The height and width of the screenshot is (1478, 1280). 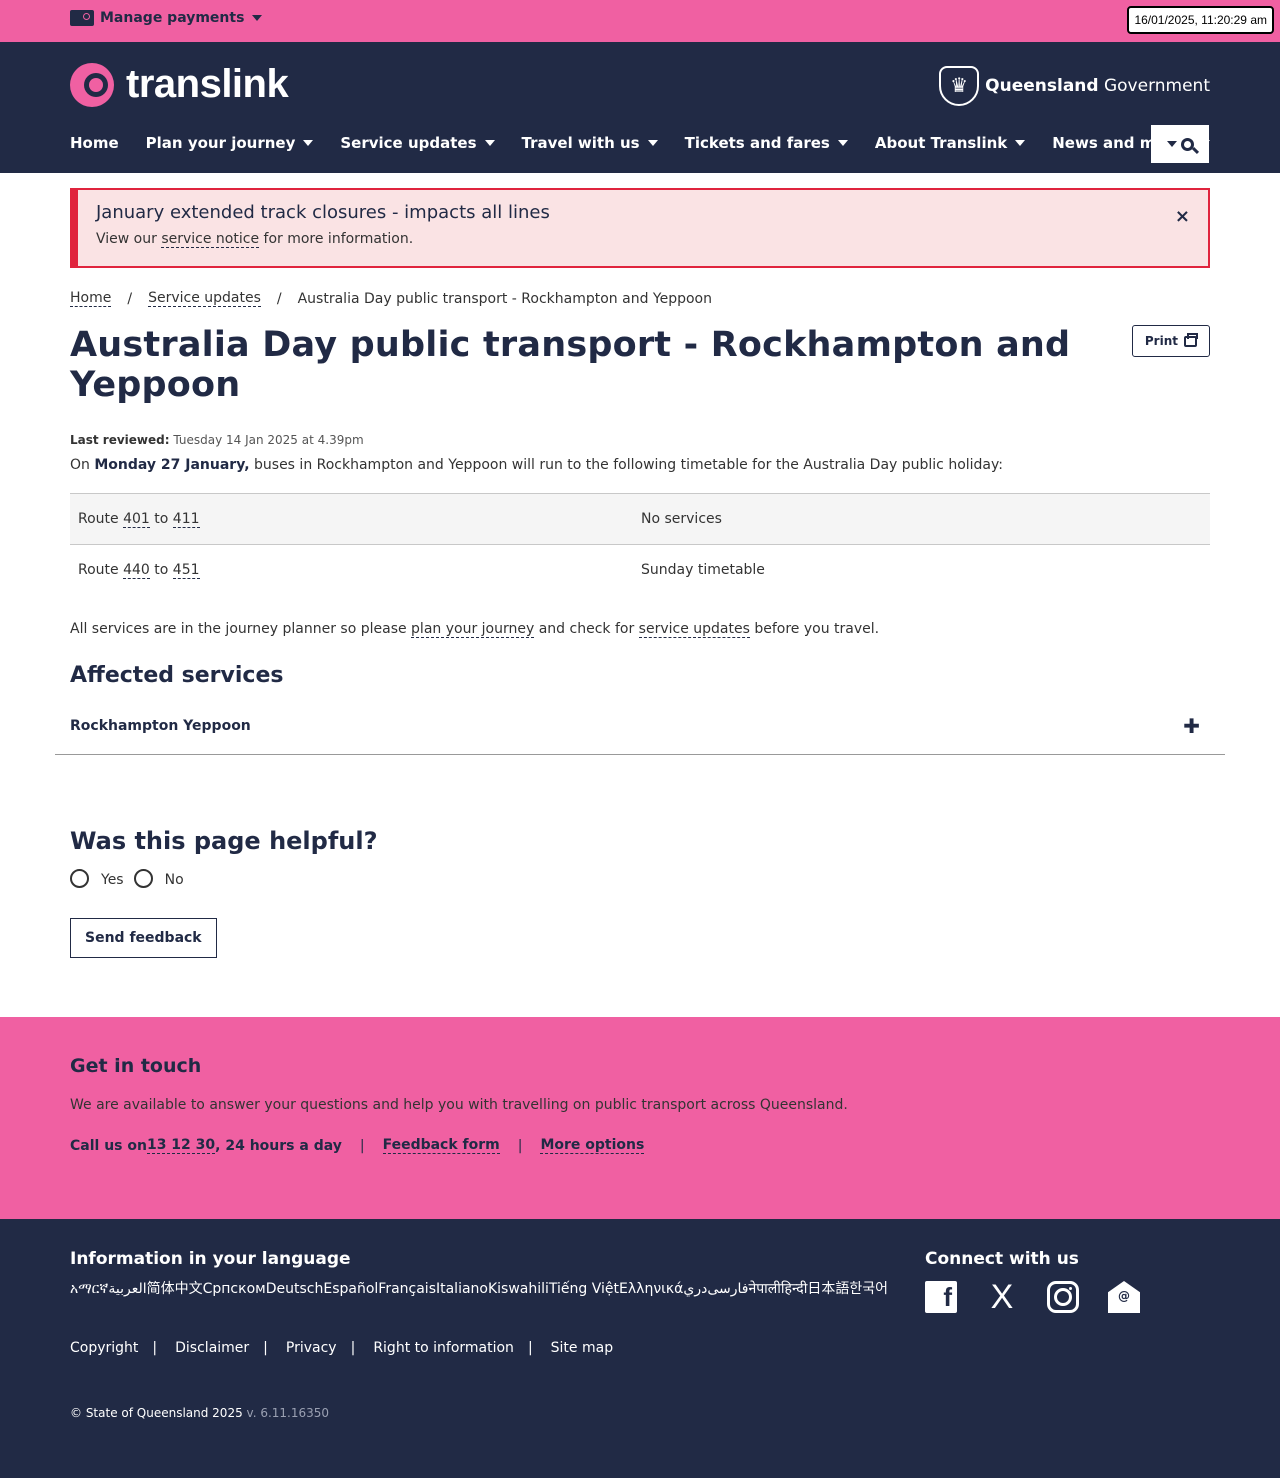 I want to click on social-links: f X @, so click(x=1047, y=1297).